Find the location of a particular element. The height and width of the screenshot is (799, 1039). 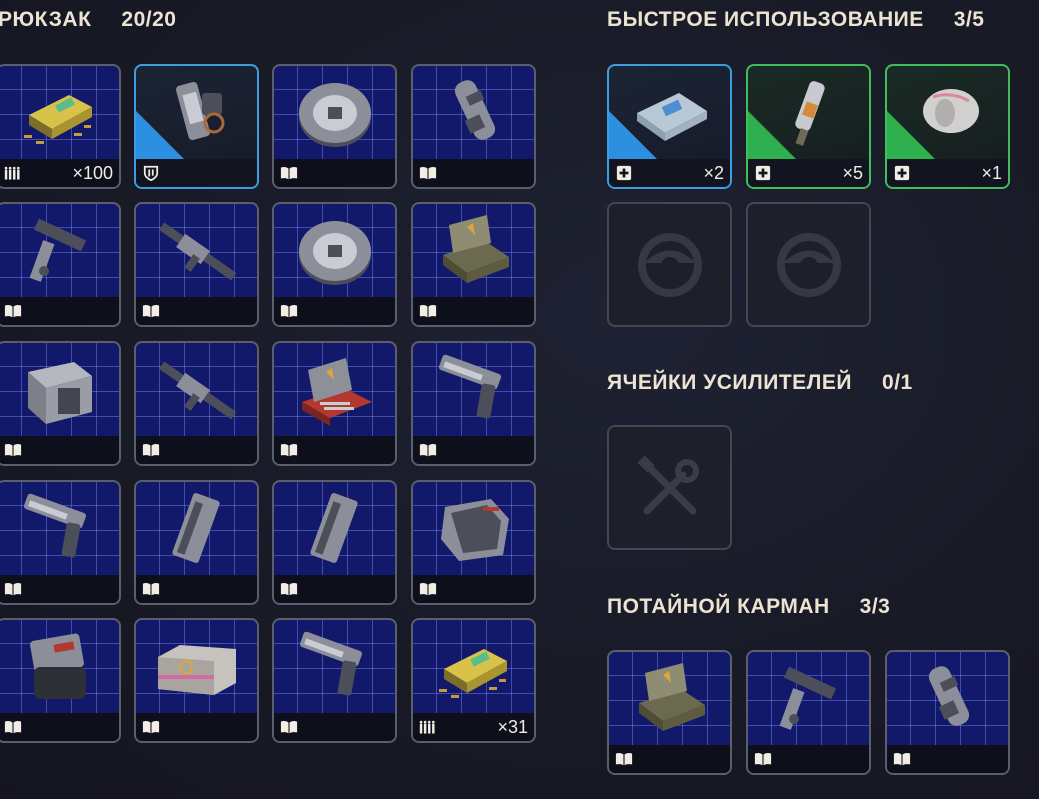

item-quantity: ×31 is located at coordinates (512, 726).